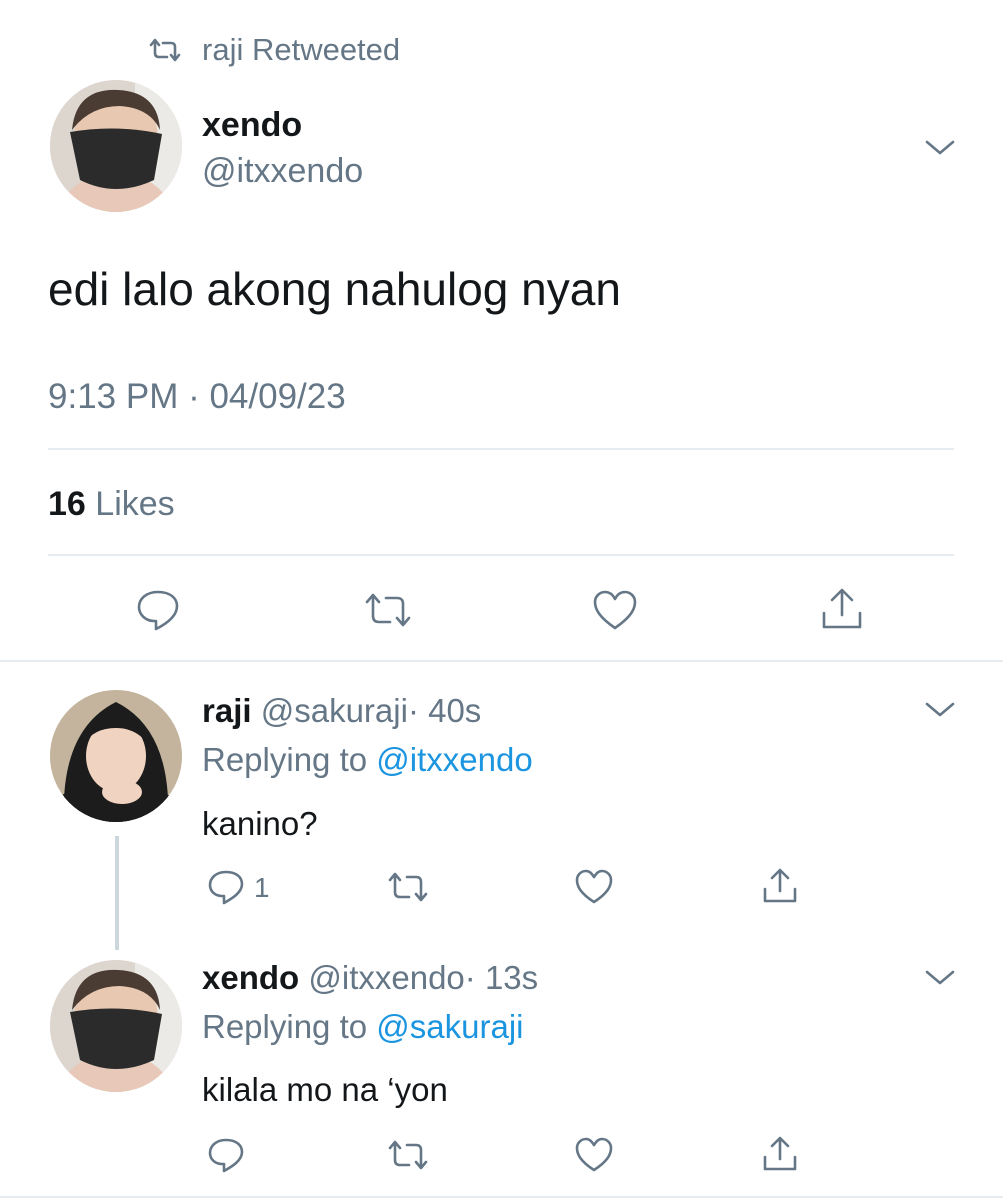 The height and width of the screenshot is (1200, 1003). What do you see at coordinates (282, 171) in the screenshot?
I see `author-handle: @itxxendo` at bounding box center [282, 171].